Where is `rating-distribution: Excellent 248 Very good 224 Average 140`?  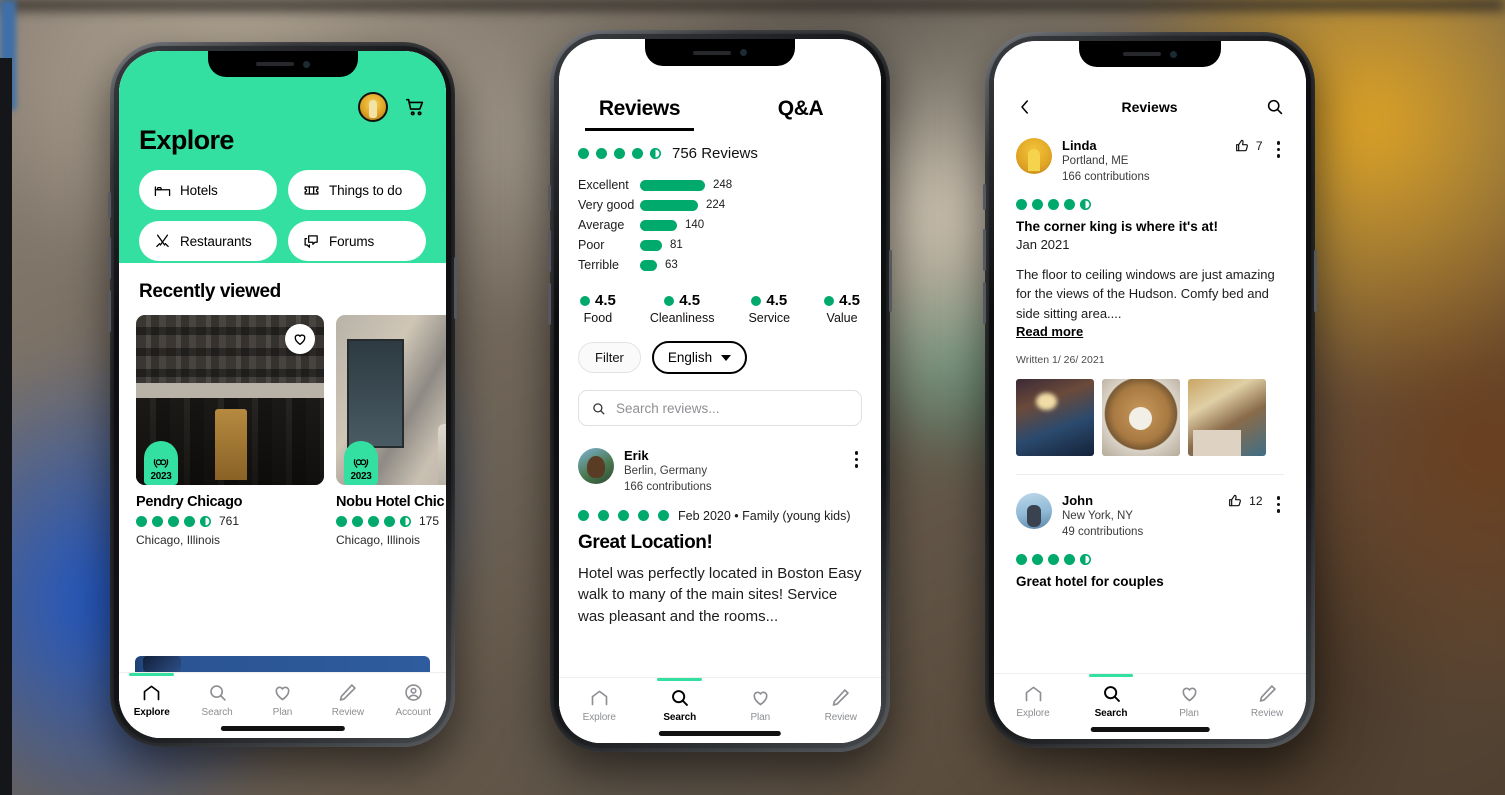 rating-distribution: Excellent 248 Very good 224 Average 140 is located at coordinates (720, 225).